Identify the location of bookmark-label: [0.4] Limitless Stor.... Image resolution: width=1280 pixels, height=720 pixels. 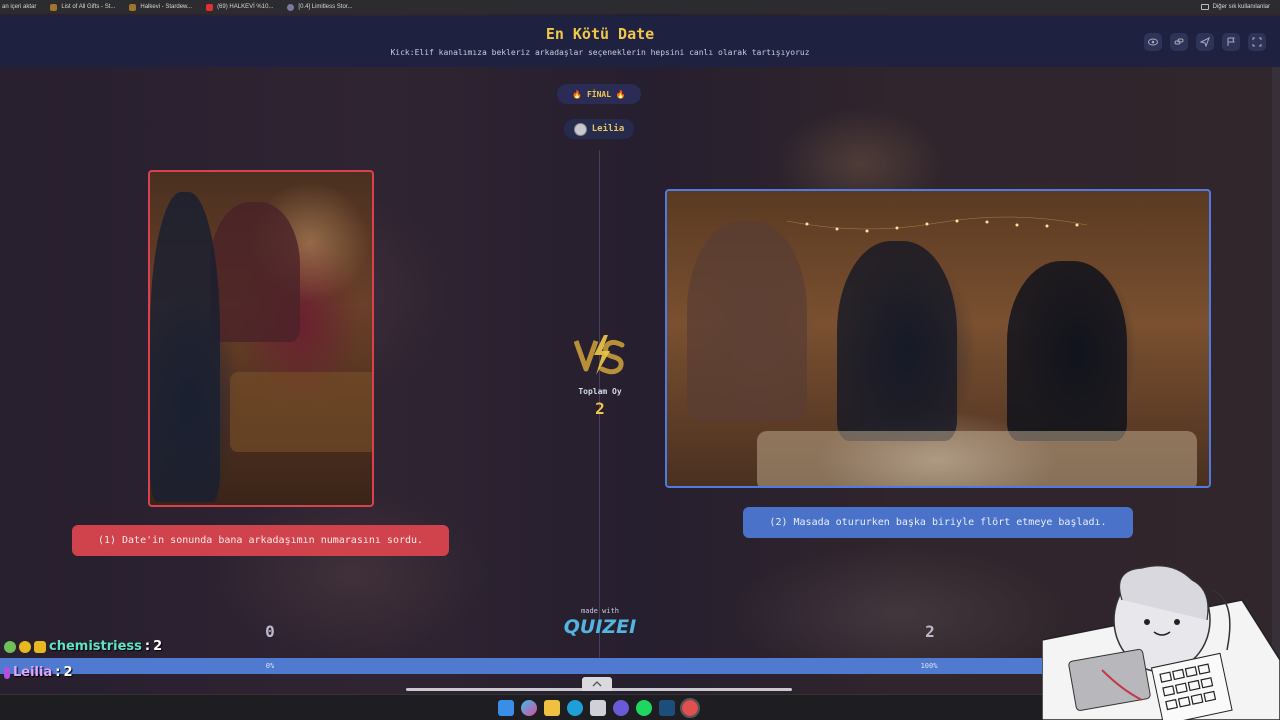
(325, 7).